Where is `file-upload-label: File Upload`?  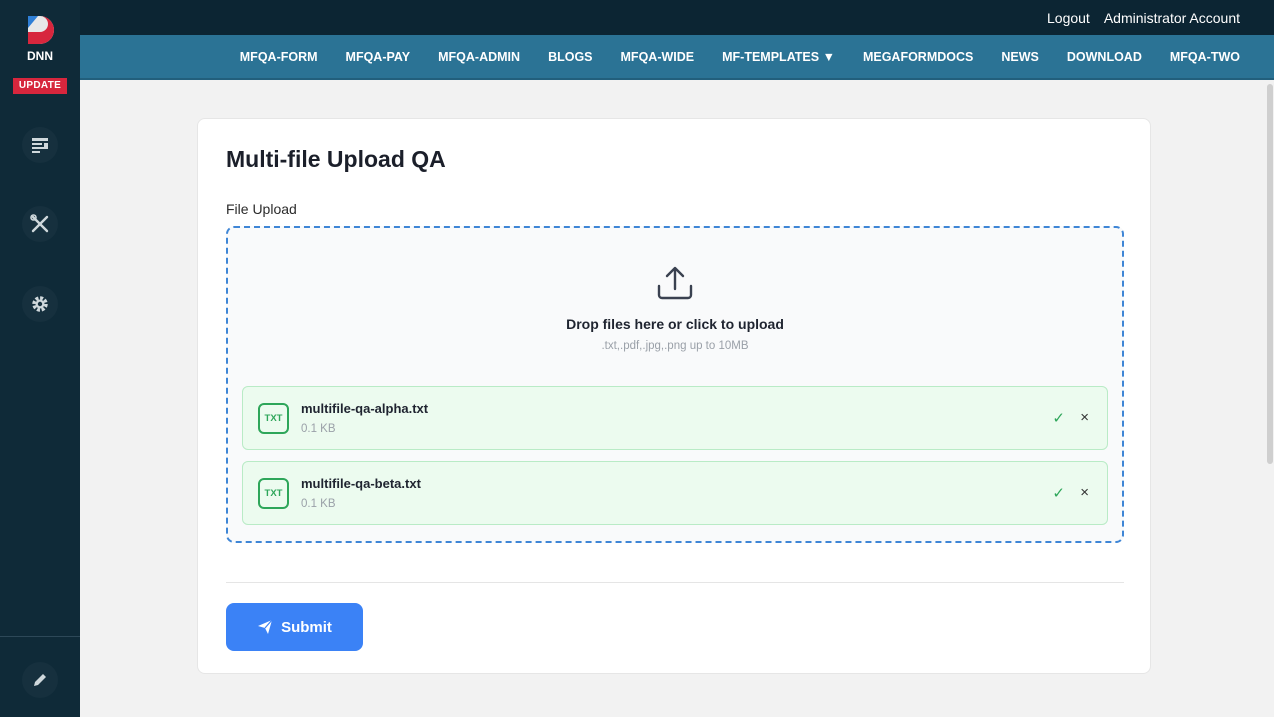 file-upload-label: File Upload is located at coordinates (261, 209).